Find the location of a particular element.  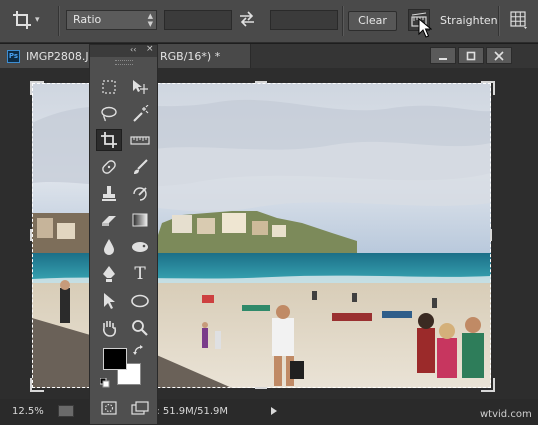

ruler-icon is located at coordinates (140, 140).